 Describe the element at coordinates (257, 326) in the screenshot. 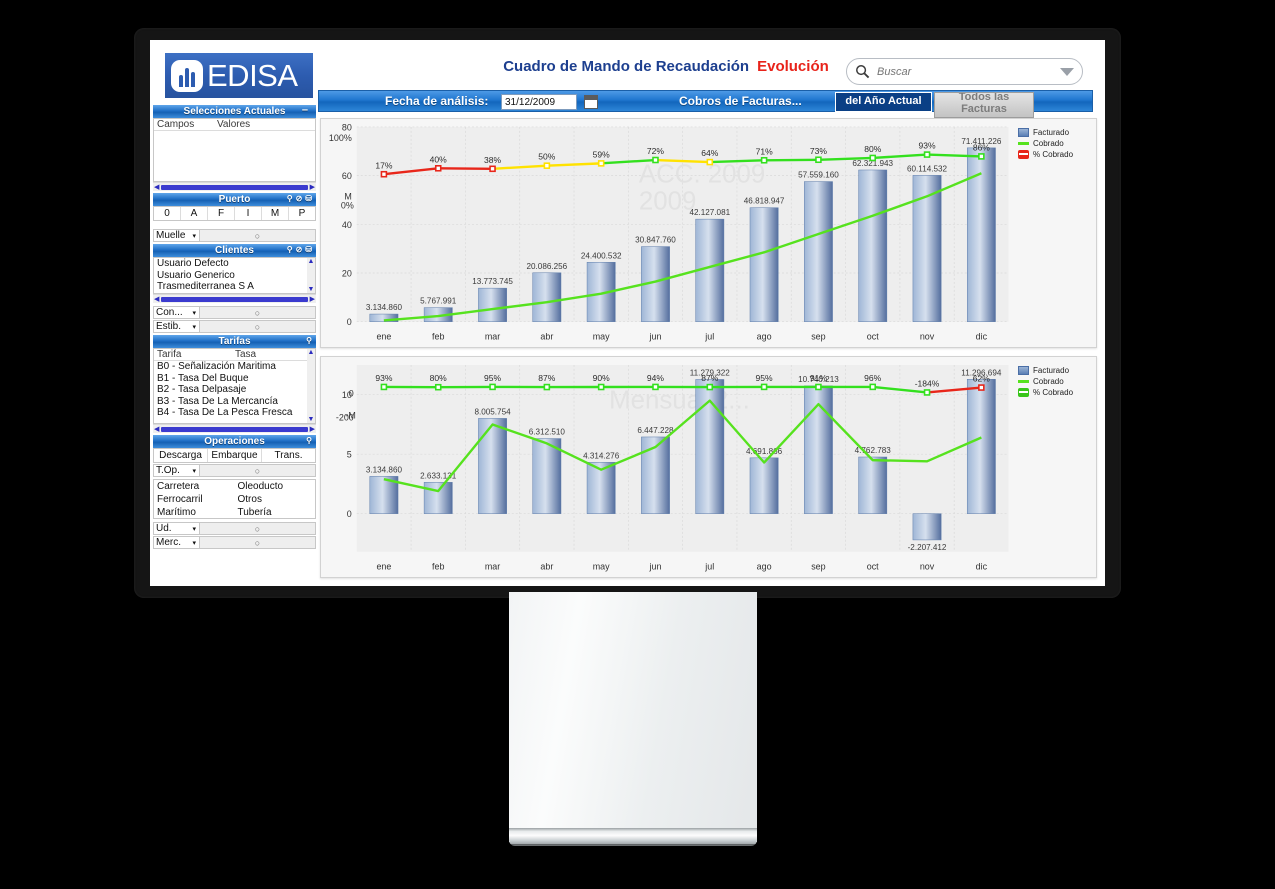

I see `combo-estib-value: ○` at that location.